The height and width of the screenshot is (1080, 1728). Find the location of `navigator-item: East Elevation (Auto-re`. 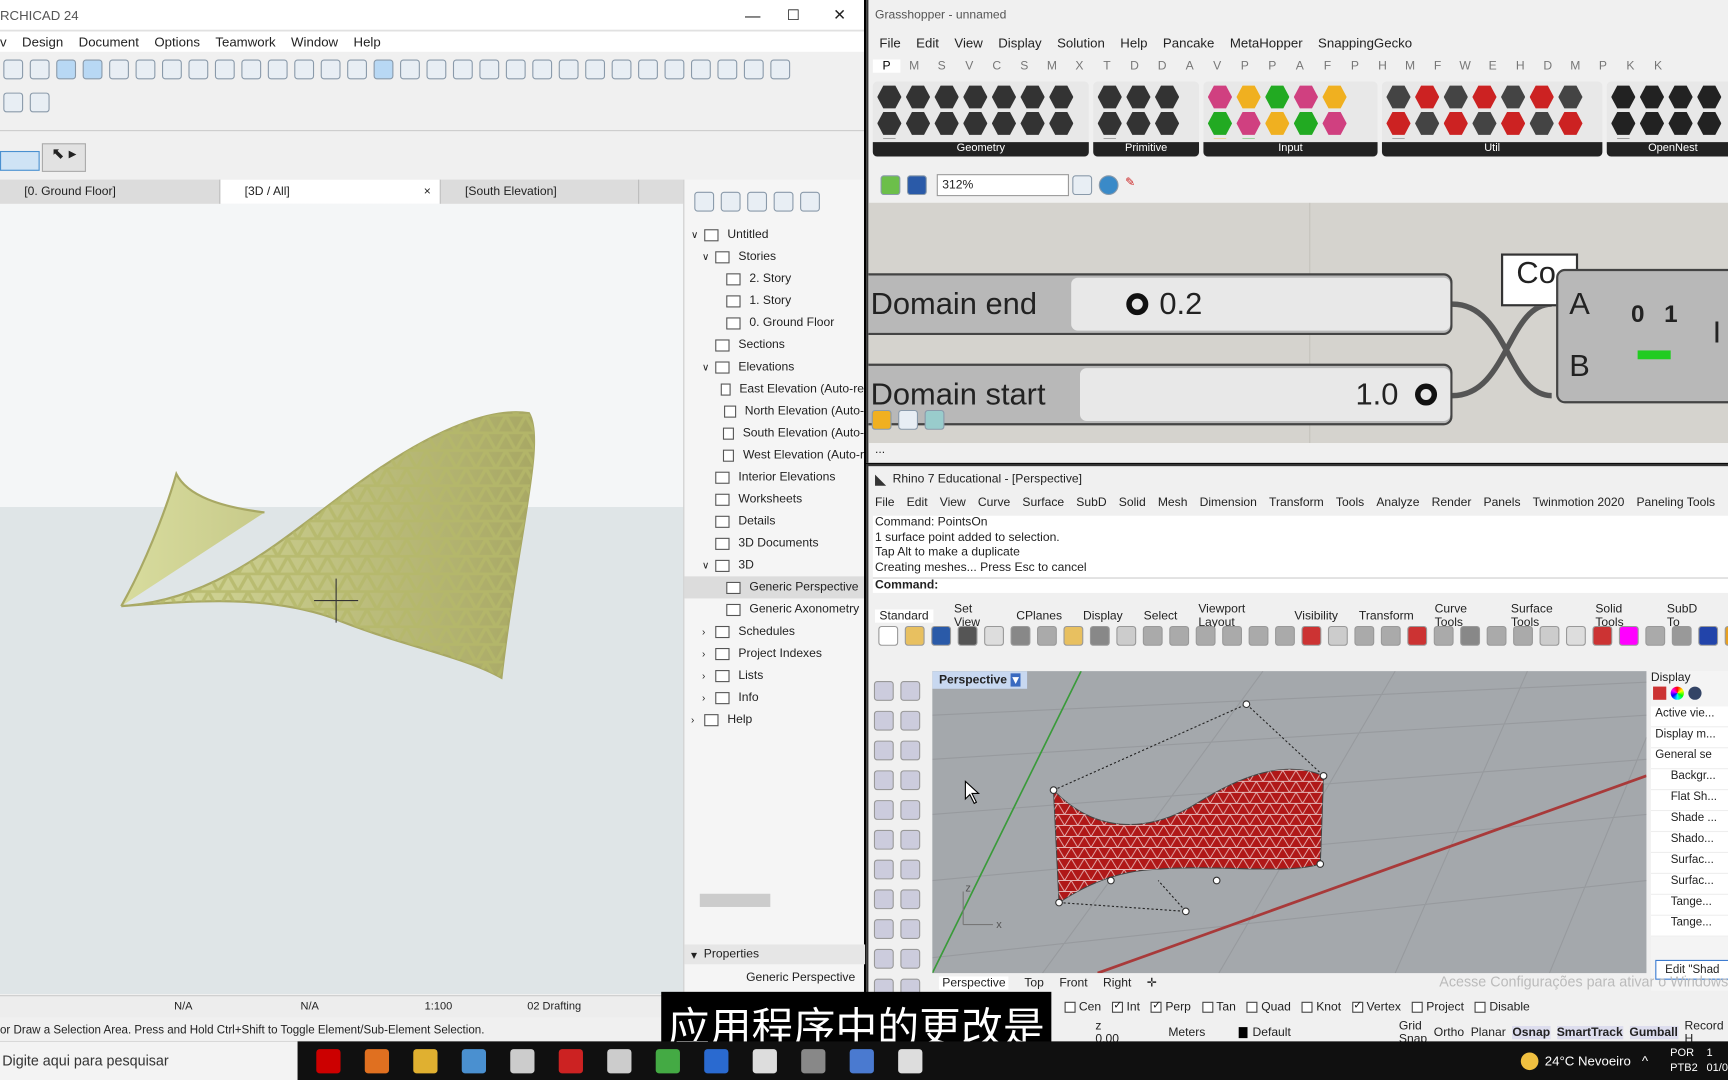

navigator-item: East Elevation (Auto-re is located at coordinates (774, 389).